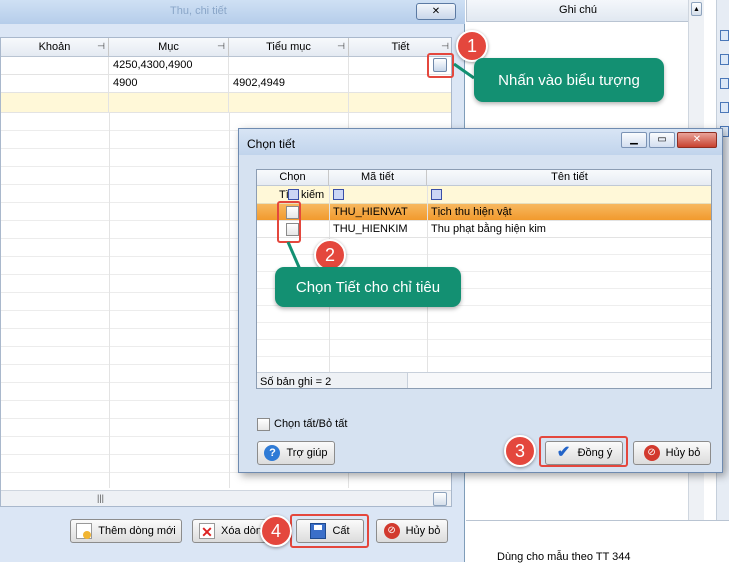 This screenshot has width=729, height=563. What do you see at coordinates (232, 12) in the screenshot?
I see `background-title-bar: Thu, chi tiết ✕` at bounding box center [232, 12].